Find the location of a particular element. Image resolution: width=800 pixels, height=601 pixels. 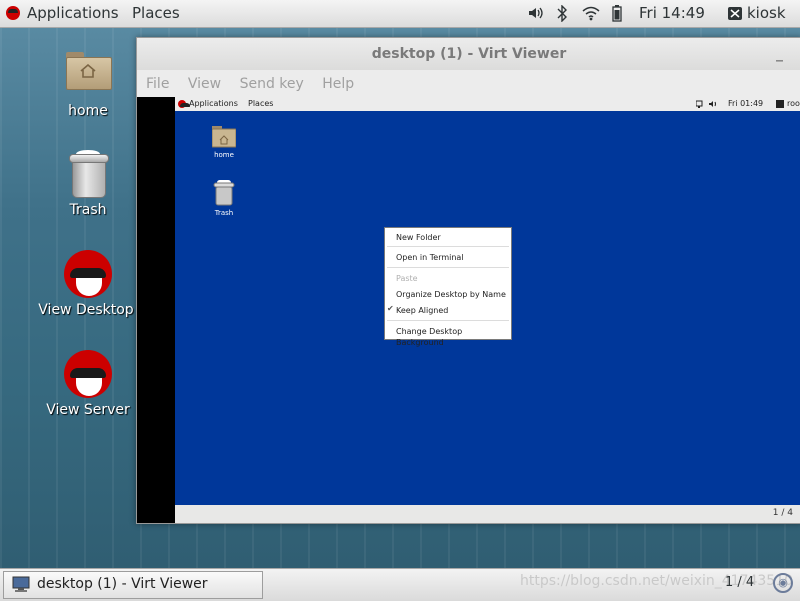

trash-desktop-icon: Trash is located at coordinates (88, 184).